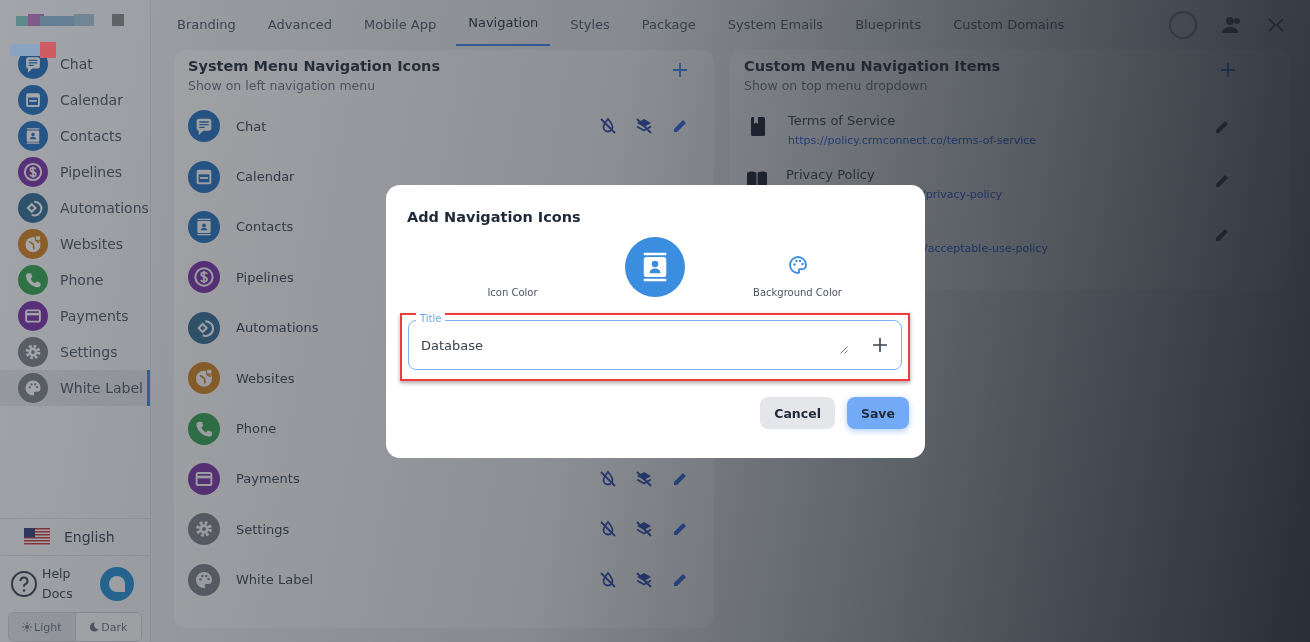  I want to click on item-title: Terms of Service, so click(842, 120).